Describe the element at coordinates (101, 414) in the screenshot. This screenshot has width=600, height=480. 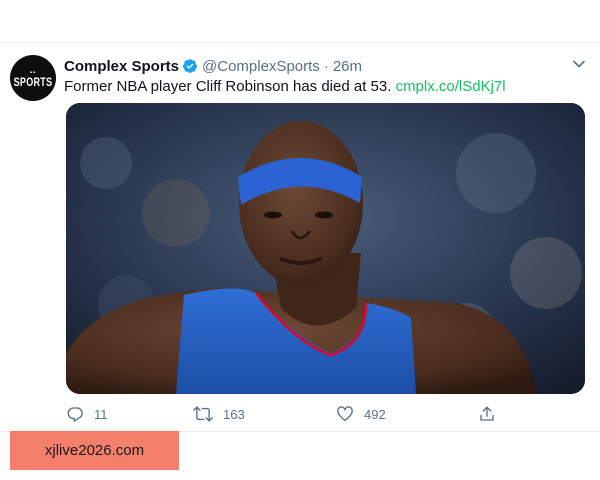
I see `reply-count: 11` at that location.